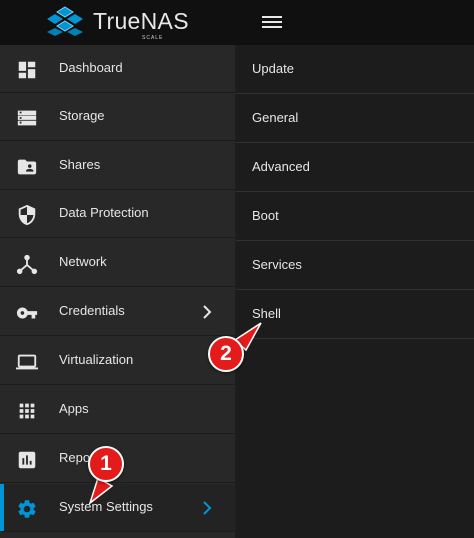 This screenshot has width=474, height=538. Describe the element at coordinates (106, 464) in the screenshot. I see `step-marker-1: 1` at that location.